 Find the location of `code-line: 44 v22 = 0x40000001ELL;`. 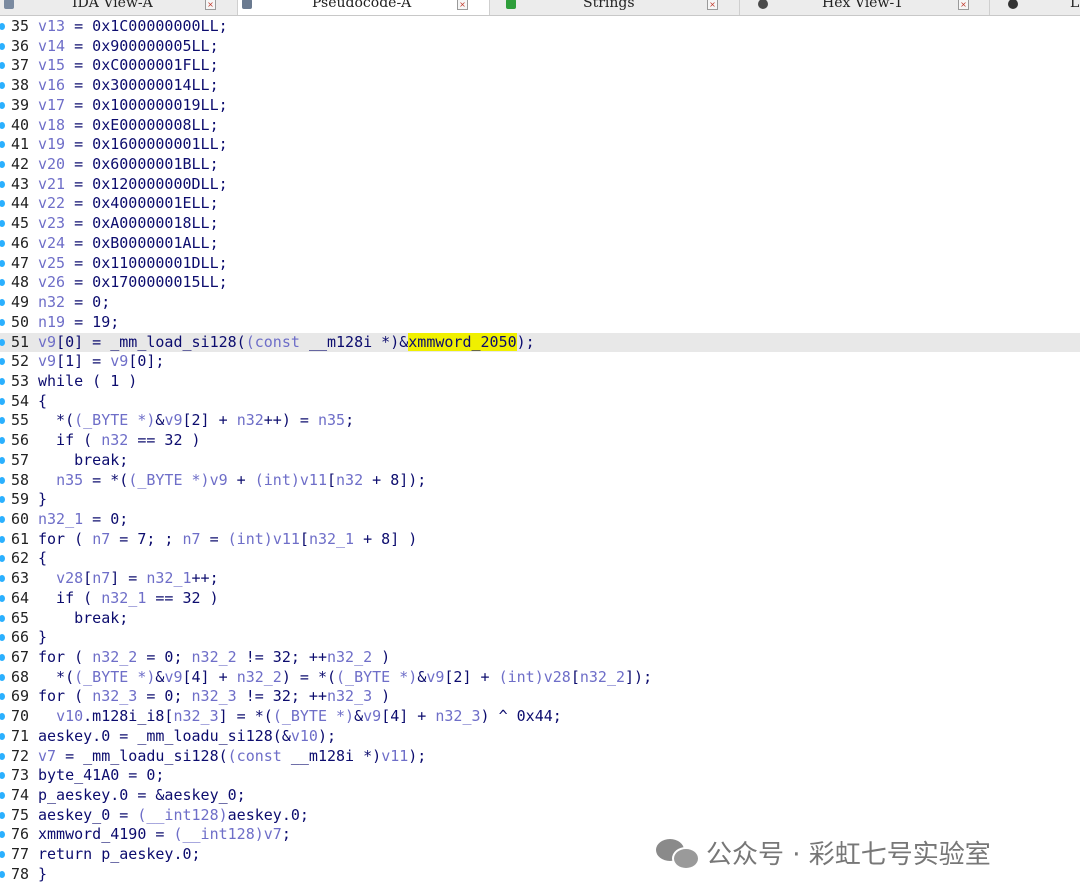

code-line: 44 v22 = 0x40000001ELL; is located at coordinates (540, 204).